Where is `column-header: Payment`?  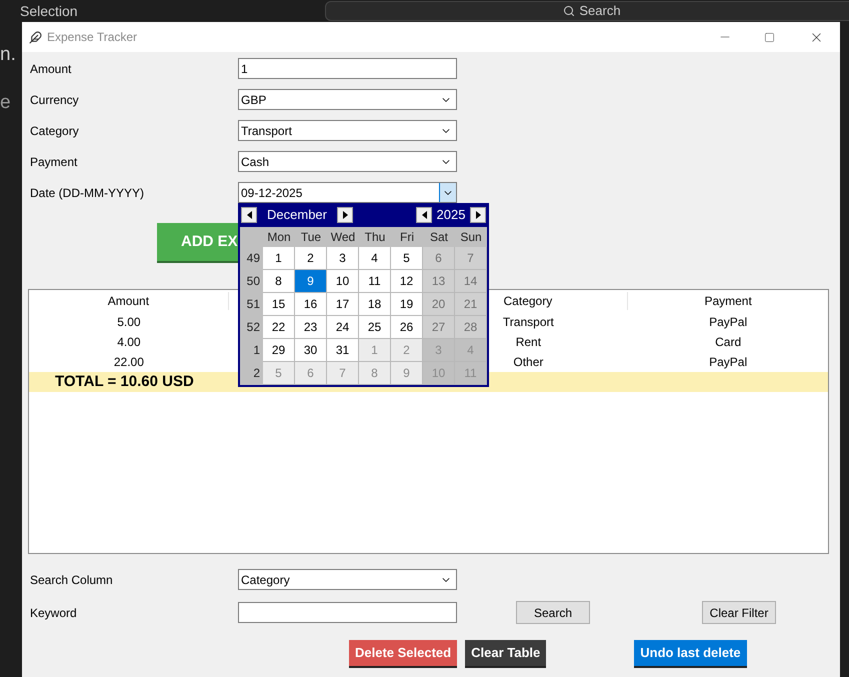
column-header: Payment is located at coordinates (728, 301).